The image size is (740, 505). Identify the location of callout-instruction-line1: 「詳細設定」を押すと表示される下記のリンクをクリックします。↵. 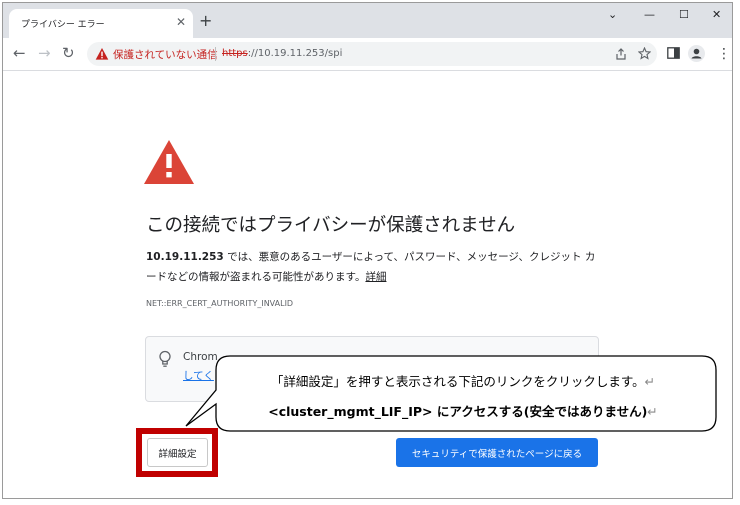
(463, 380).